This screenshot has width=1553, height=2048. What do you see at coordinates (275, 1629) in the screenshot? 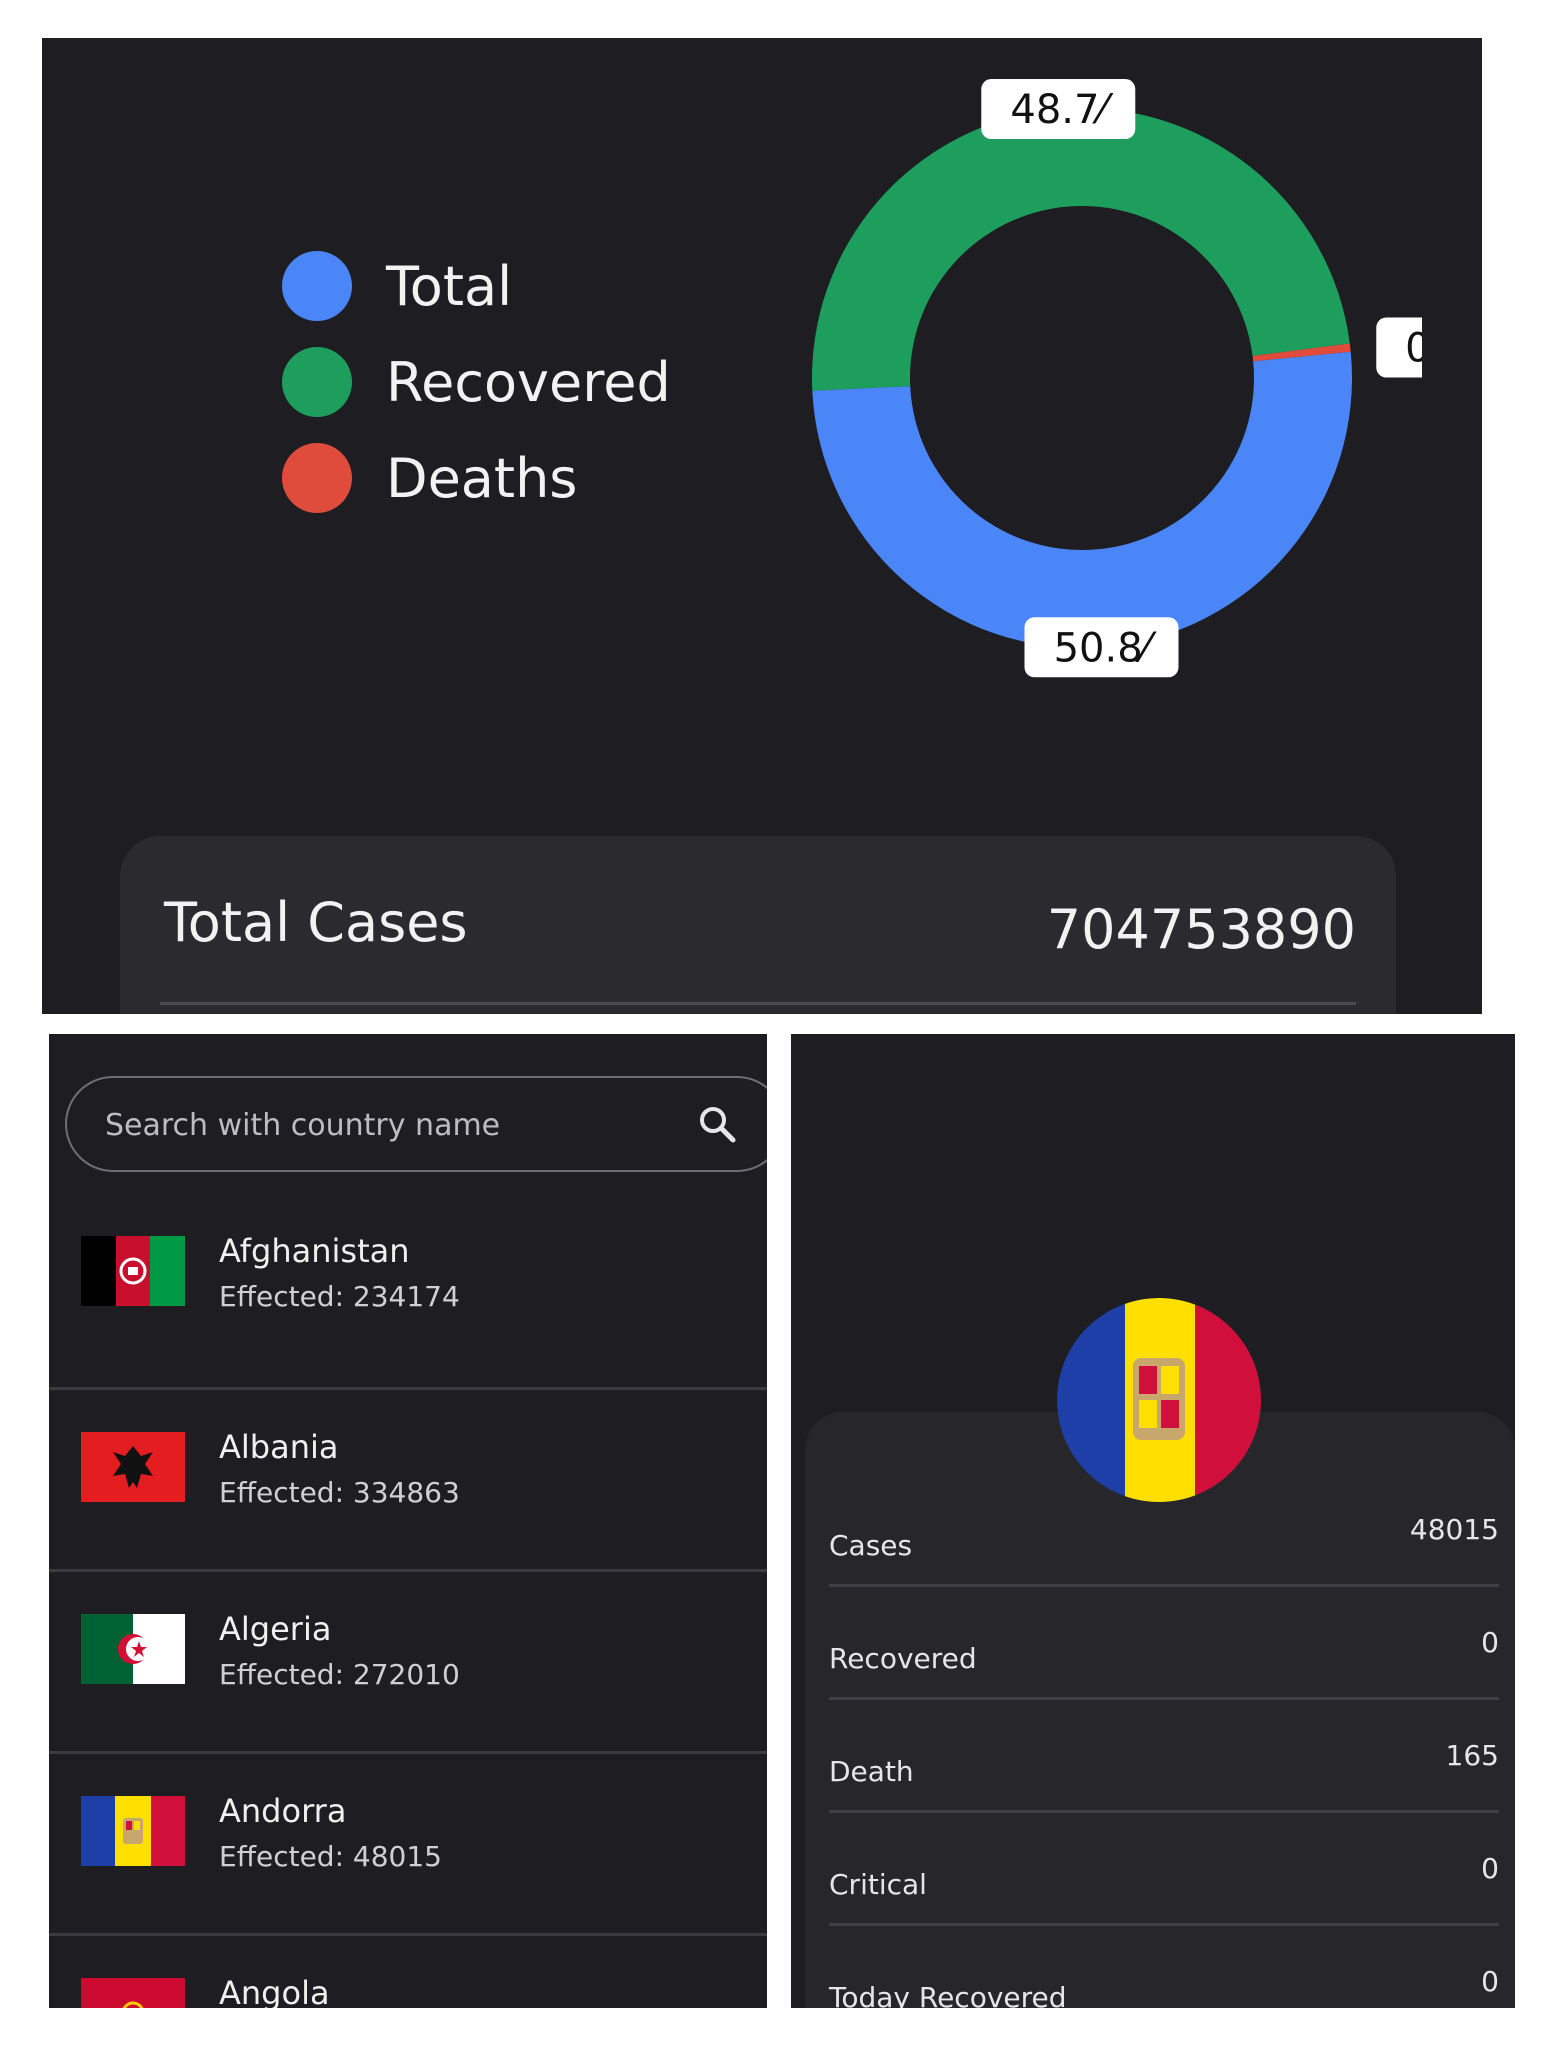
I see `country-name: Algeria` at bounding box center [275, 1629].